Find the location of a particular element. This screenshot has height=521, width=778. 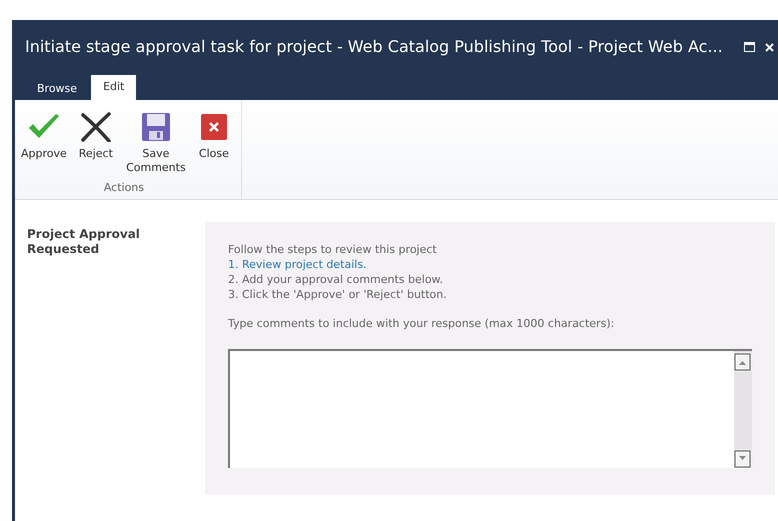

step-text: 3. Click the 'Approve' or 'Reject' button. is located at coordinates (338, 294).